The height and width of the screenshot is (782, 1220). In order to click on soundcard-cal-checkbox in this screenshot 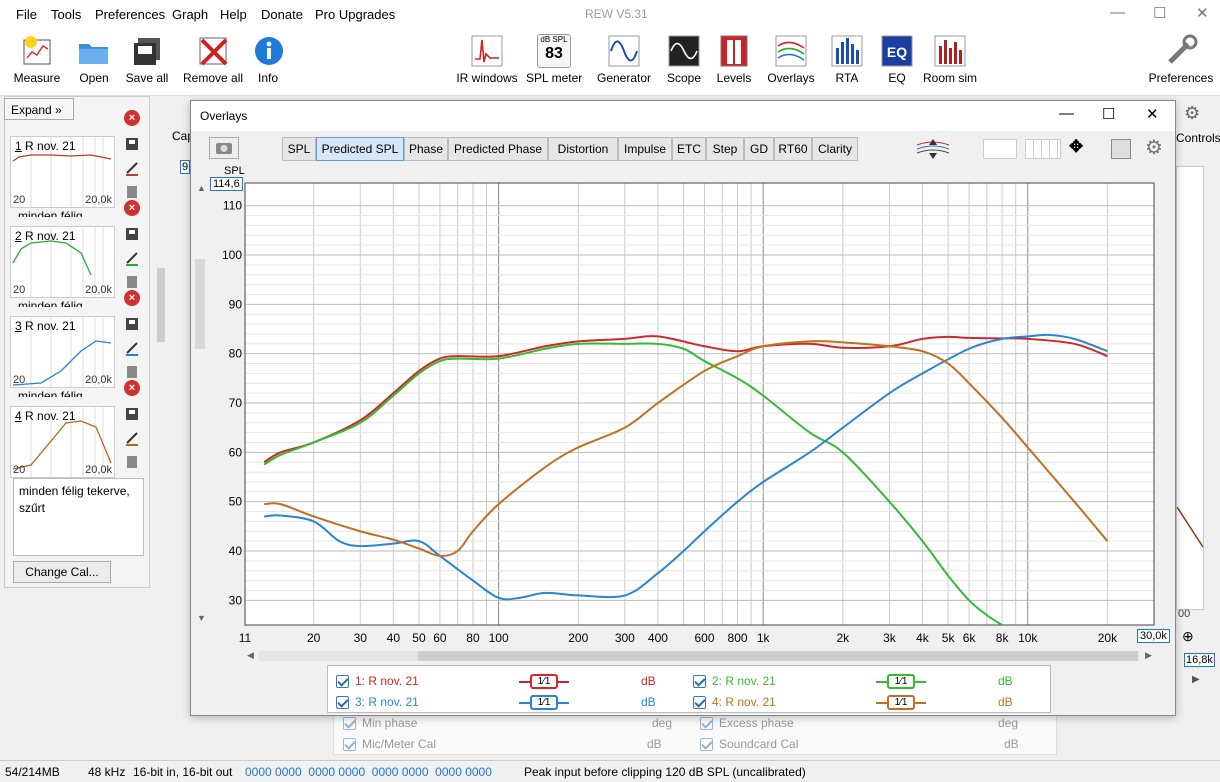, I will do `click(706, 744)`.